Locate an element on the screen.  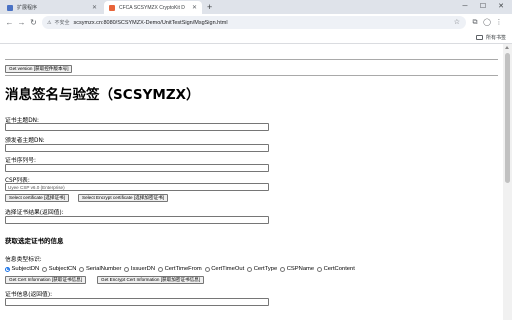
issuer-subject-dn-field is located at coordinates (137, 148).